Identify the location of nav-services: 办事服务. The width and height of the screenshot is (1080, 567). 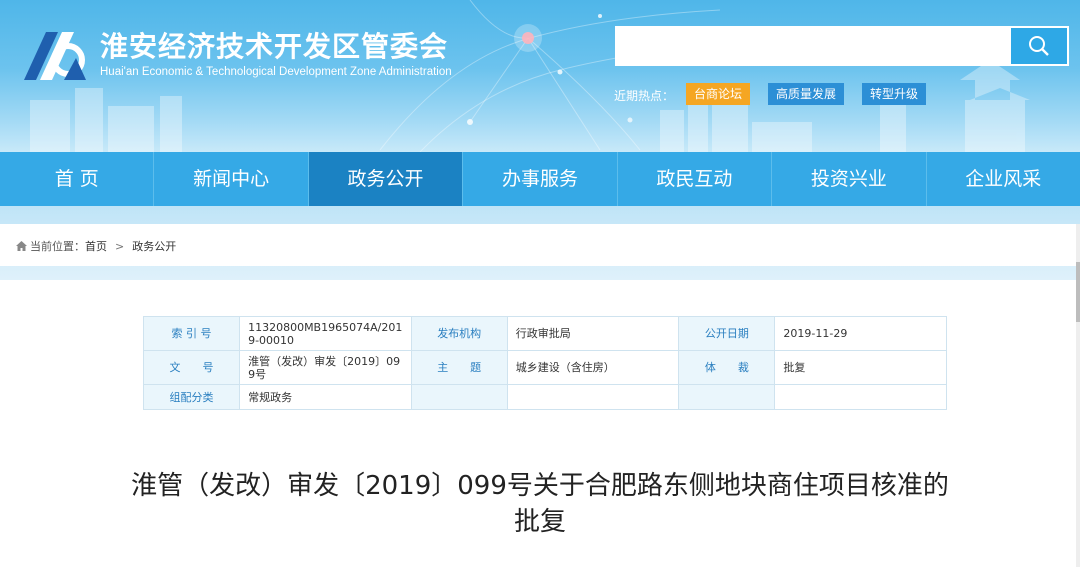
(540, 179).